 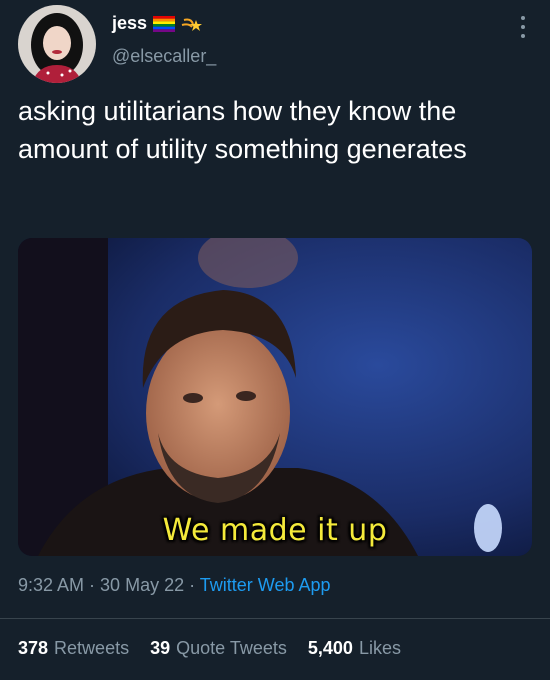 I want to click on quote-tweets-count: 39, so click(x=160, y=648).